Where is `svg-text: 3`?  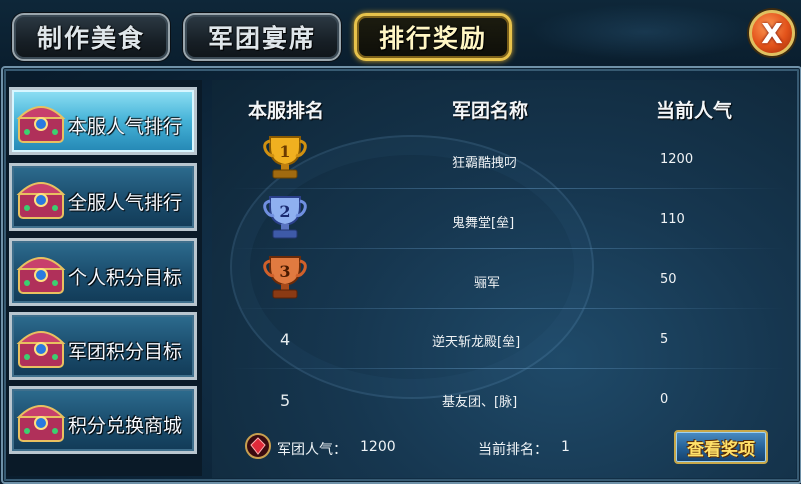 svg-text: 3 is located at coordinates (284, 271).